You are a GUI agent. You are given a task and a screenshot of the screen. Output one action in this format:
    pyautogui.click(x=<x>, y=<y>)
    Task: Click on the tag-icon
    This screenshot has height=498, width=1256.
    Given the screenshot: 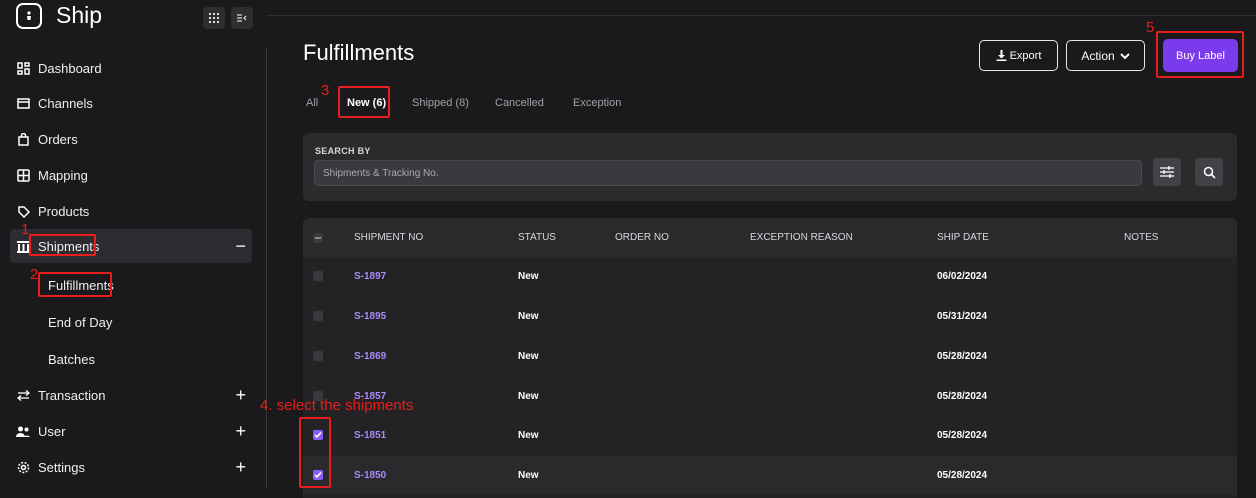 What is the action you would take?
    pyautogui.click(x=23, y=211)
    